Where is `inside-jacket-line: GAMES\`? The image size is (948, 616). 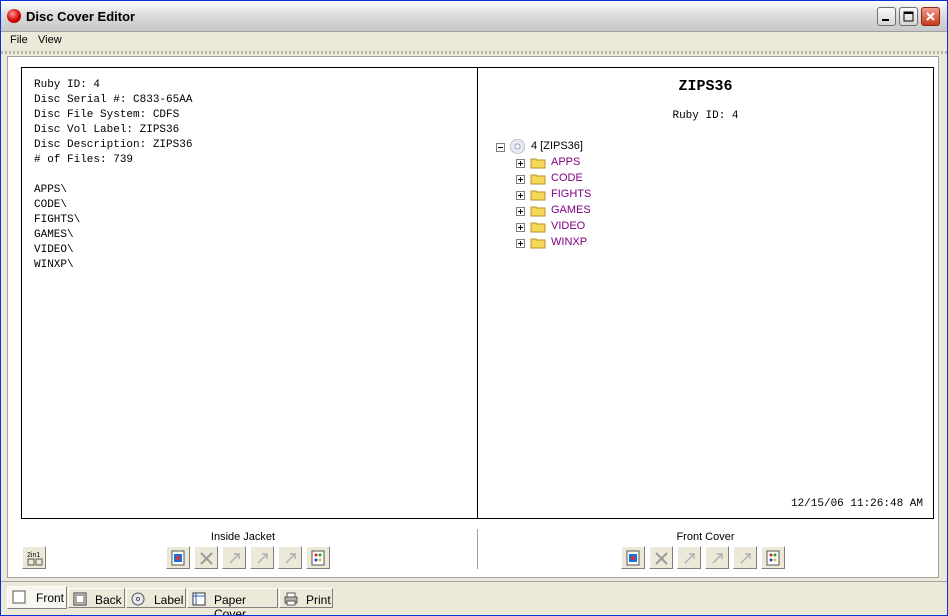 inside-jacket-line: GAMES\ is located at coordinates (54, 235).